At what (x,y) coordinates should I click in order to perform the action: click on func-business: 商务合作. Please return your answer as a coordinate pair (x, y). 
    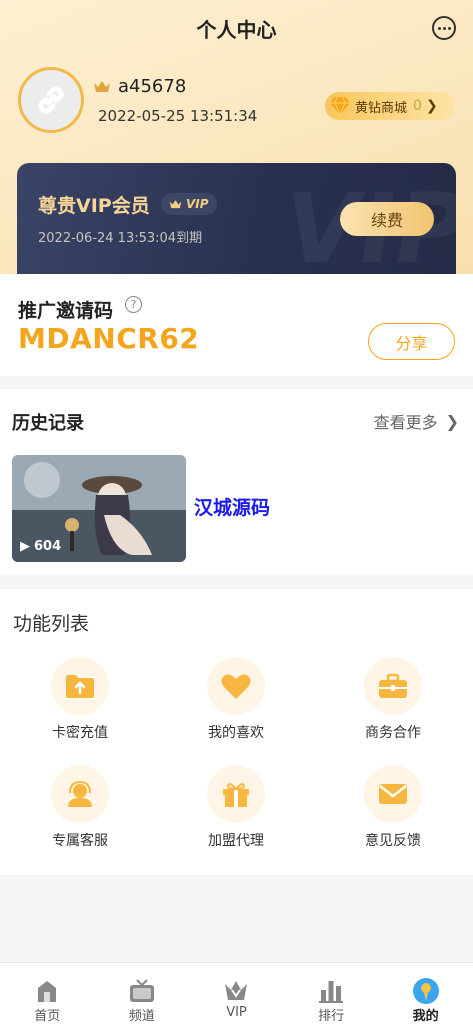
    Looking at the image, I should click on (393, 699).